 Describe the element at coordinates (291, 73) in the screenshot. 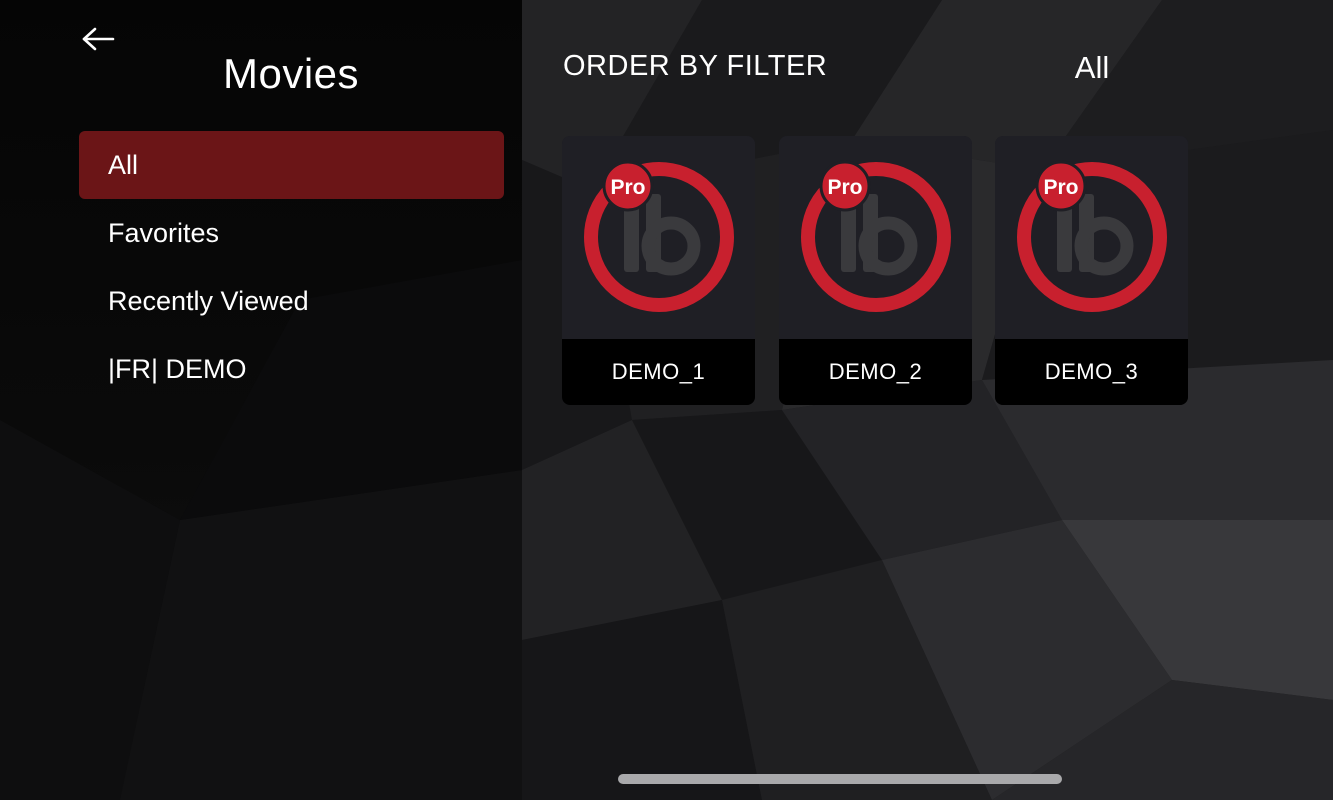

I see `page-title: Movies` at that location.